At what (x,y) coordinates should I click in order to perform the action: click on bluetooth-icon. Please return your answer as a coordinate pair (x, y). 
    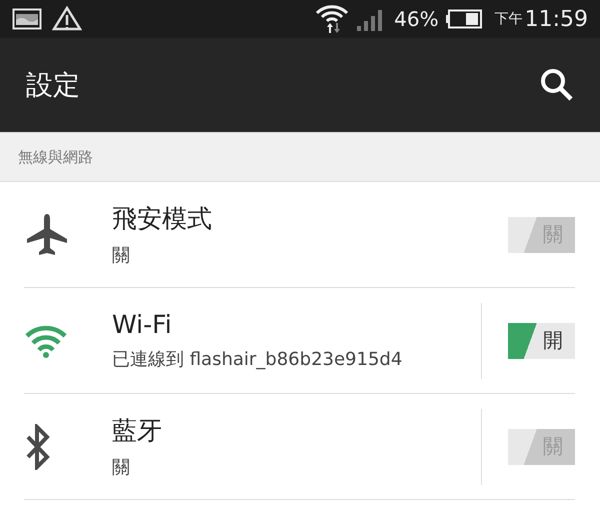
    Looking at the image, I should click on (38, 447).